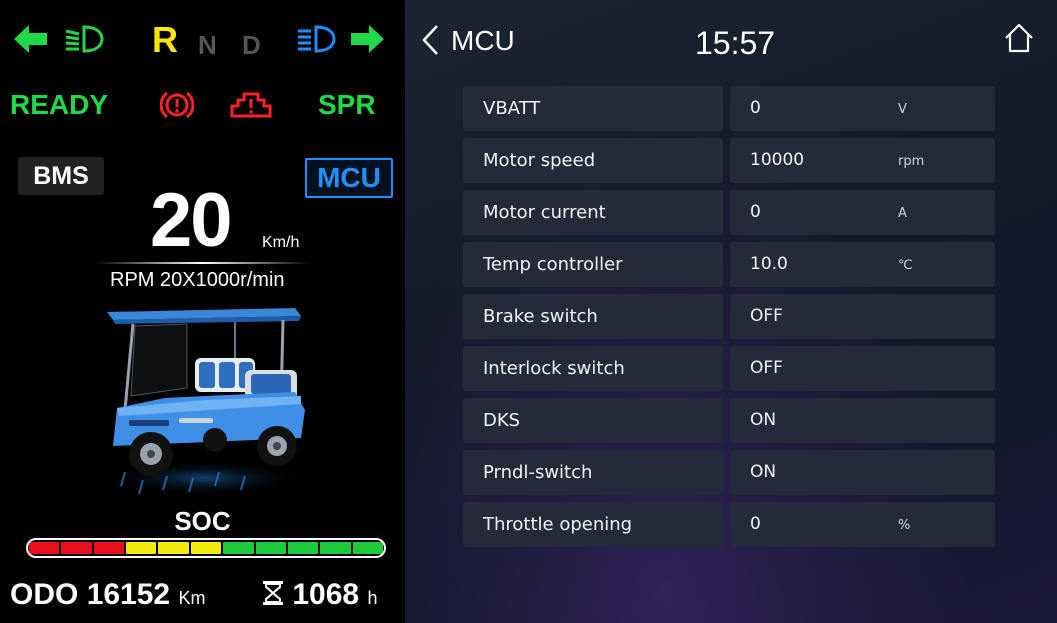 Image resolution: width=1057 pixels, height=623 pixels. I want to click on spr-indicator: SPR, so click(347, 104).